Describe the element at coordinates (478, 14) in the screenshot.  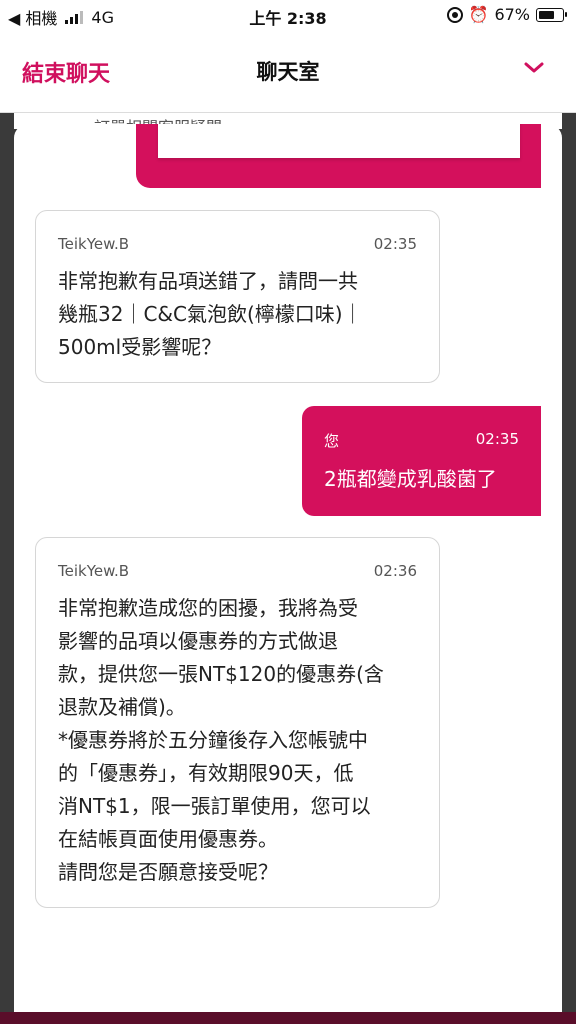
I see `alarm-icon: ⏰` at that location.